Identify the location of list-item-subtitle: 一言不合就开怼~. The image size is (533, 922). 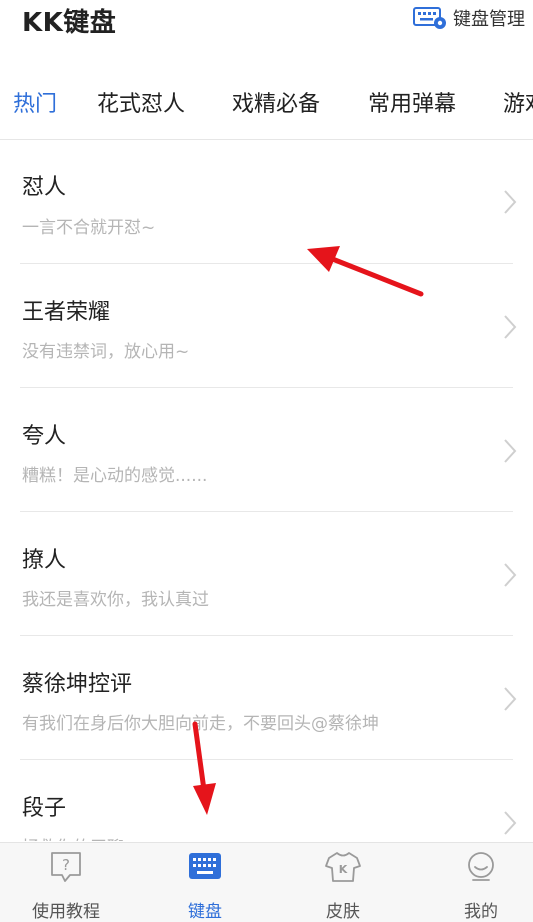
(89, 228).